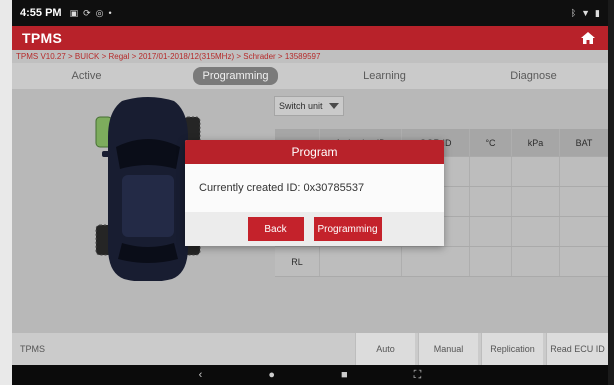 This screenshot has width=614, height=385. What do you see at coordinates (344, 375) in the screenshot?
I see `recents-nav-icon: ■` at bounding box center [344, 375].